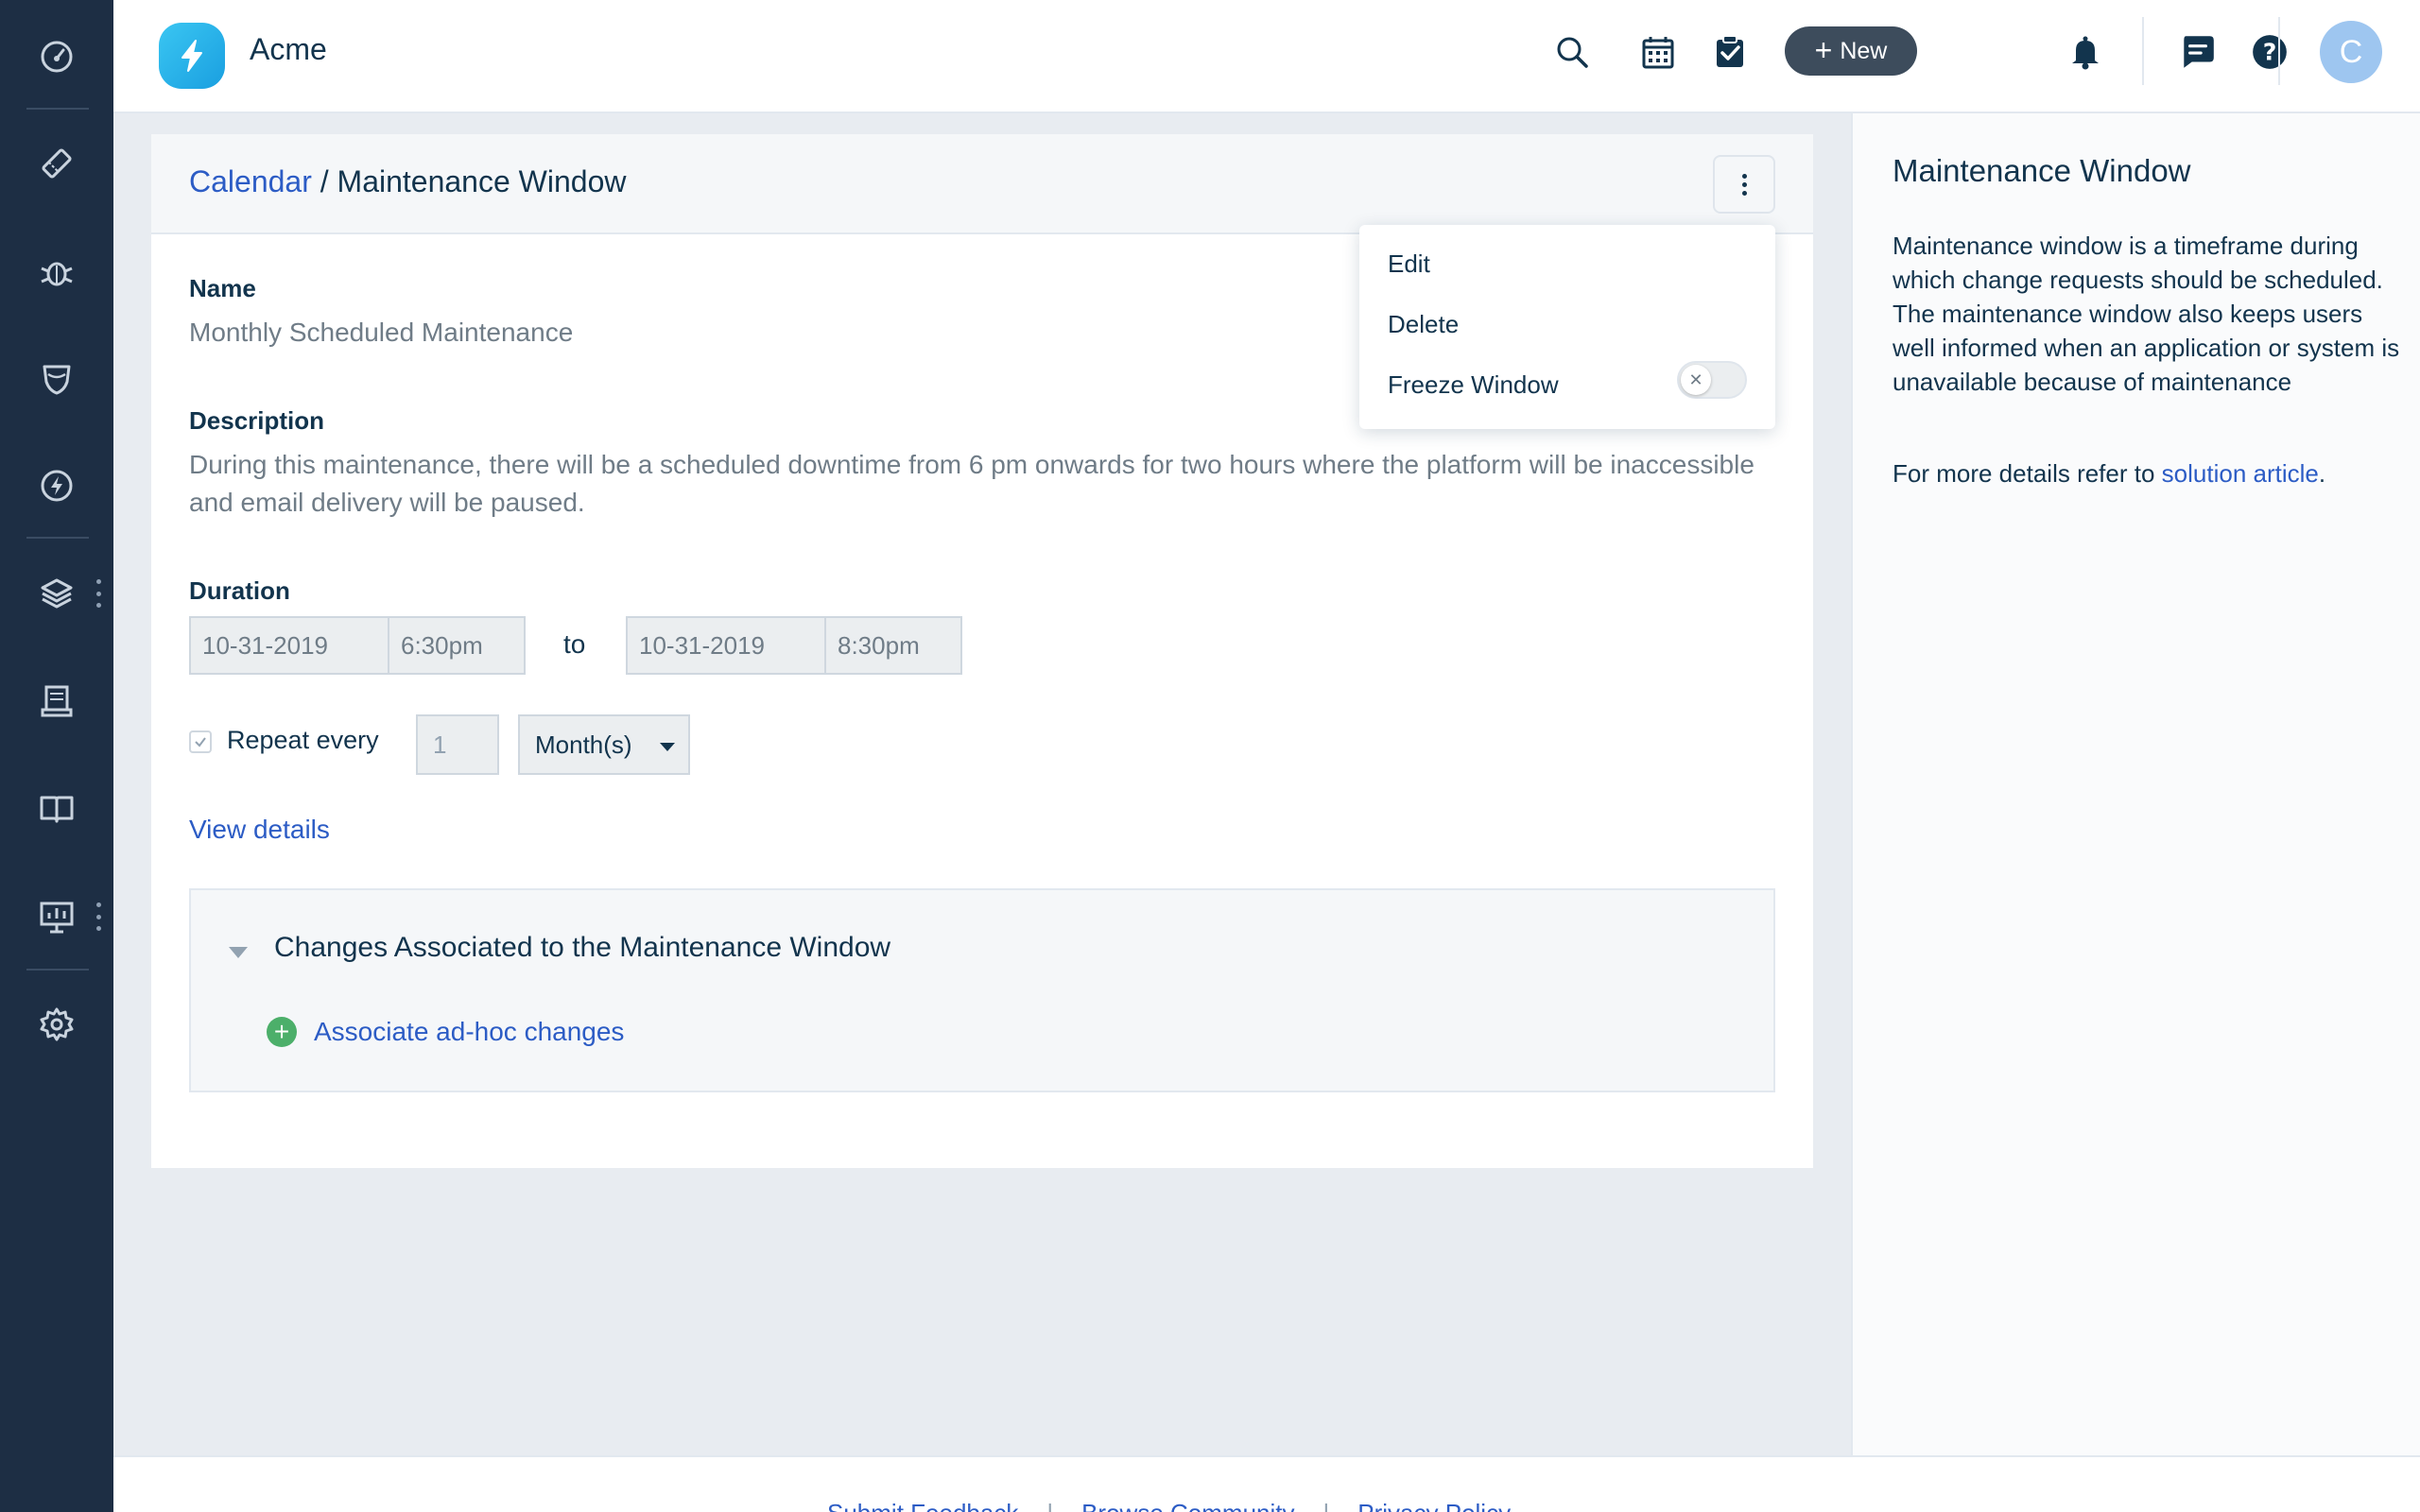 The height and width of the screenshot is (1512, 2420). I want to click on nav-solutions, so click(56, 809).